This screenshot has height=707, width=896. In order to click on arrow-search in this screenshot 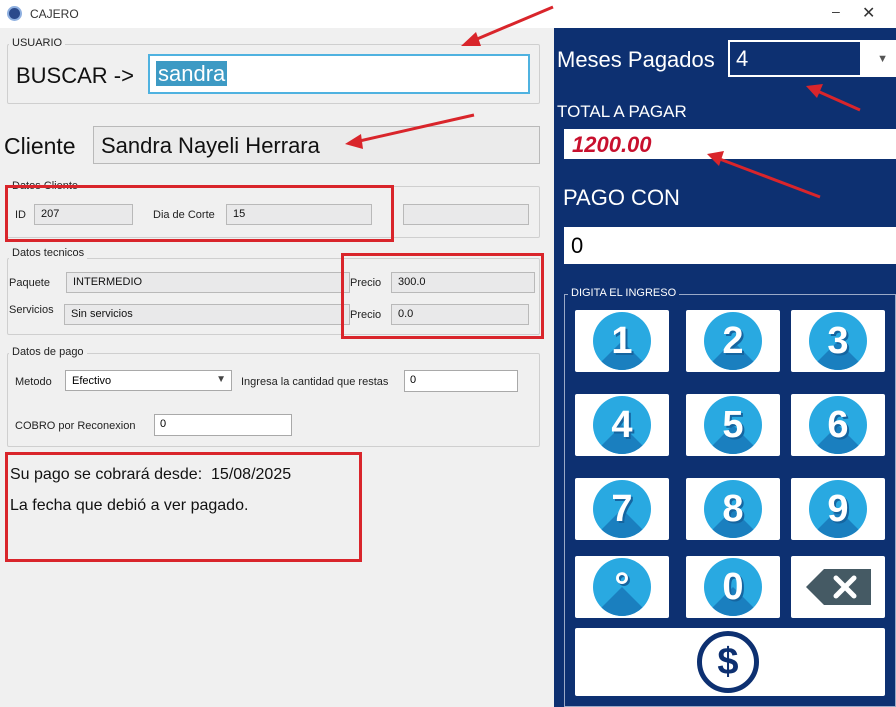, I will do `click(511, 24)`.